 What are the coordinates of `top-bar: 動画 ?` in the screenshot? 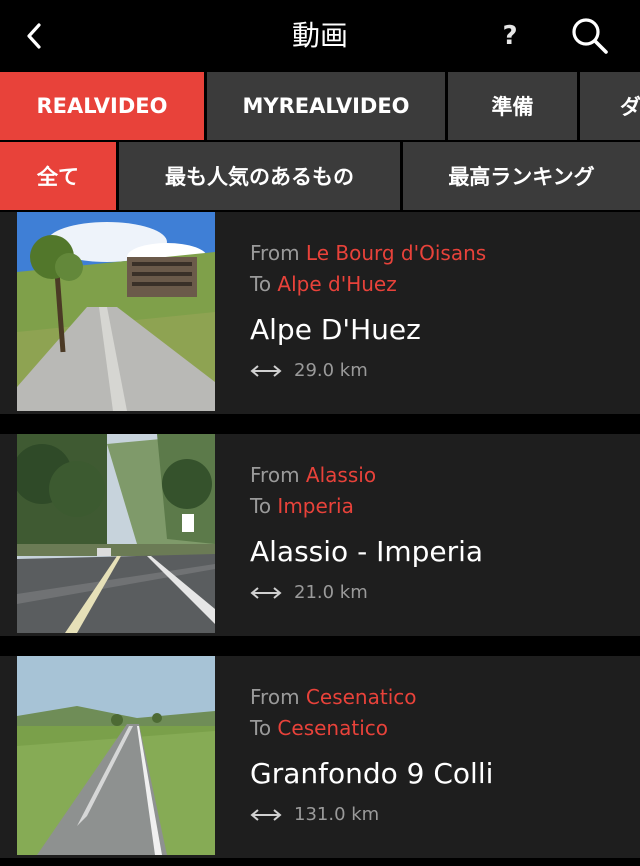 It's located at (320, 36).